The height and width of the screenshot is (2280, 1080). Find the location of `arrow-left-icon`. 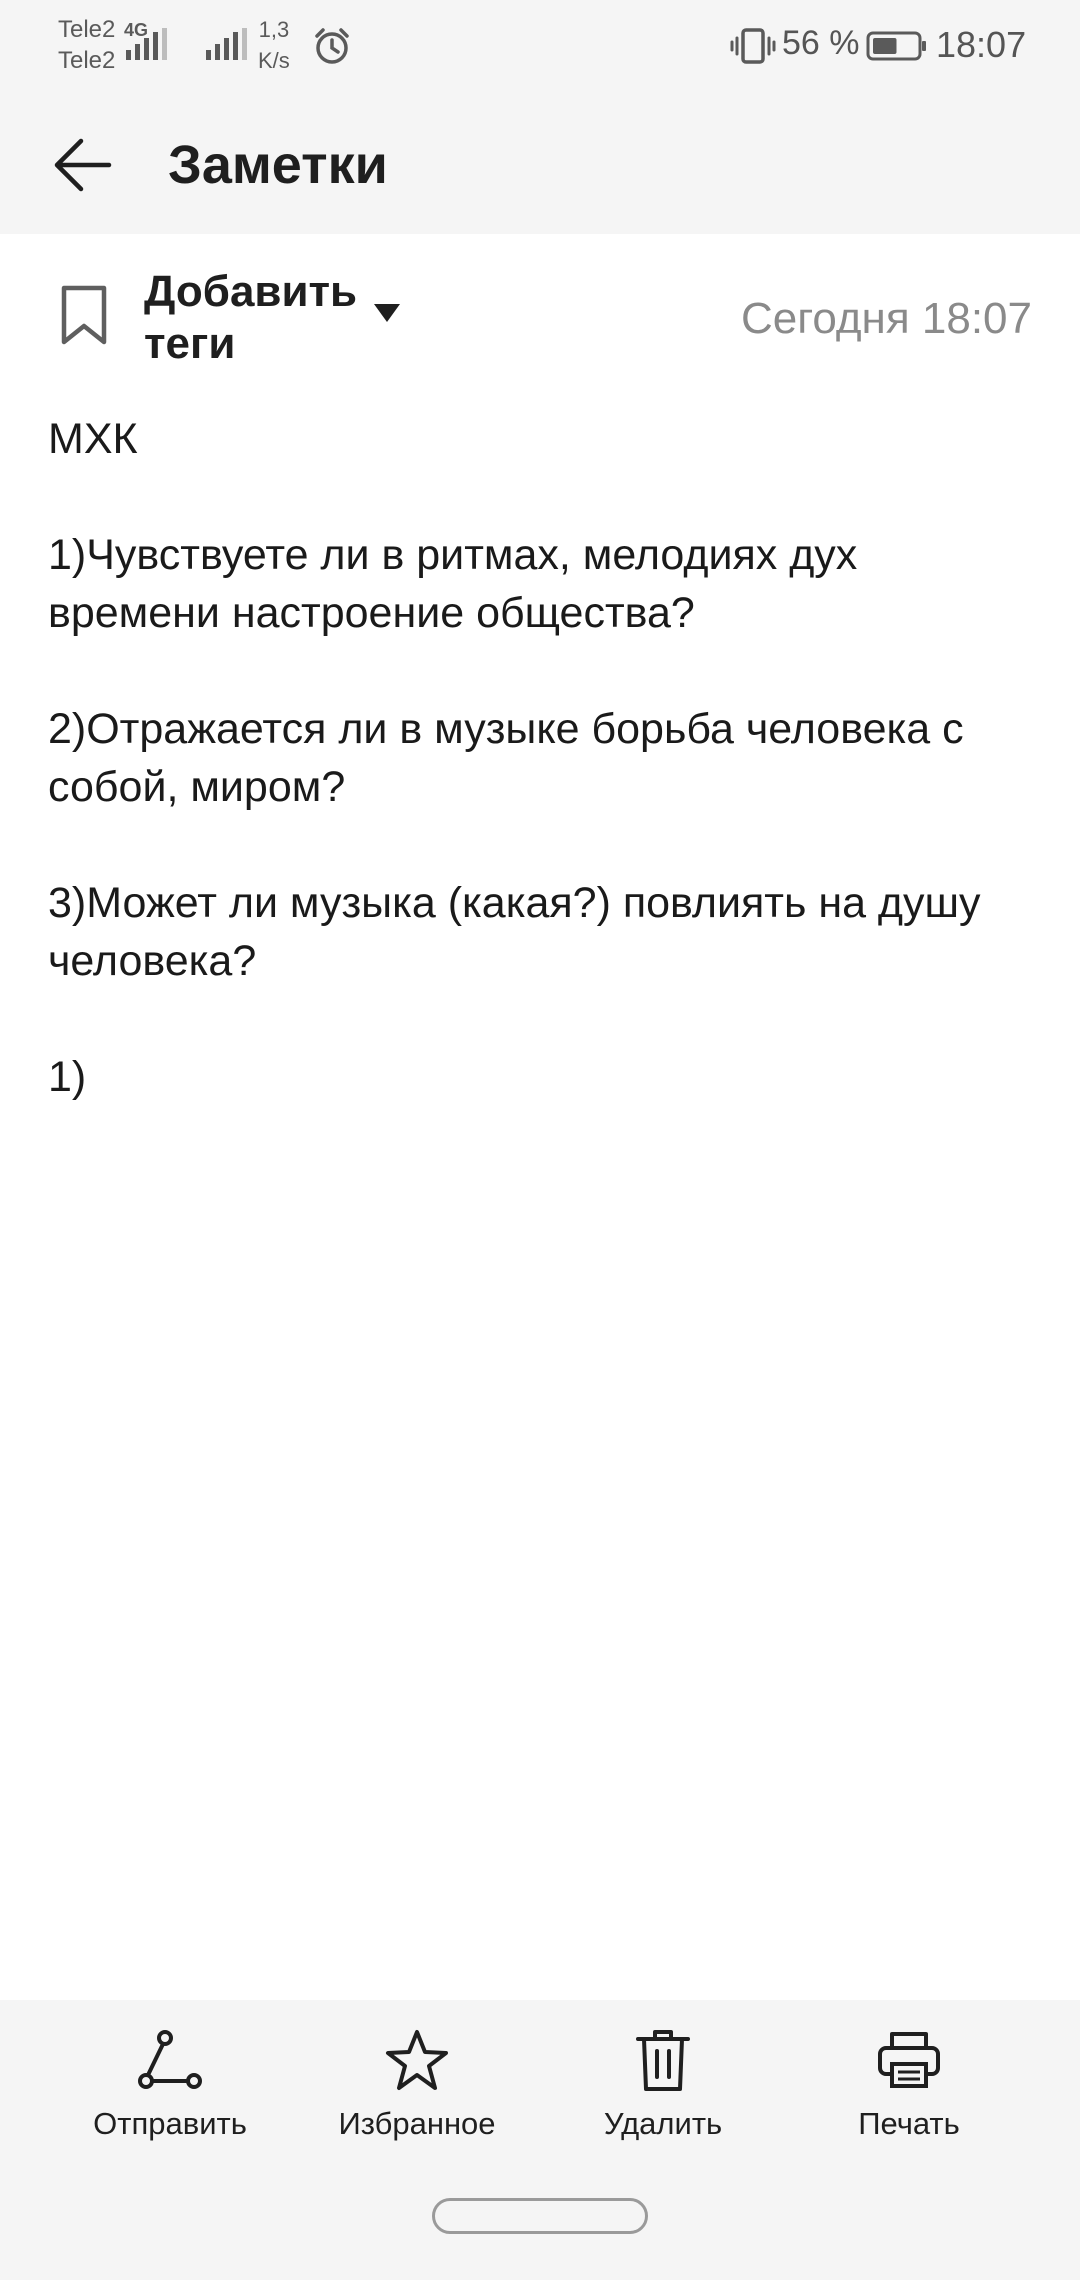

arrow-left-icon is located at coordinates (83, 165).